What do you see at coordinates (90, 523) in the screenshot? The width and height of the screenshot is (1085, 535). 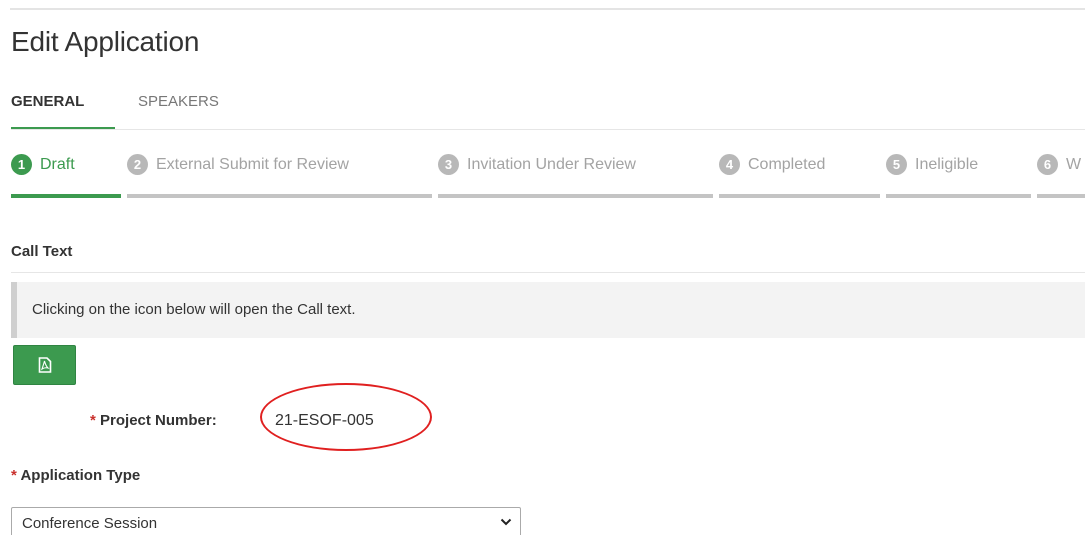 I see `application-type-selected-value: Conference Session` at bounding box center [90, 523].